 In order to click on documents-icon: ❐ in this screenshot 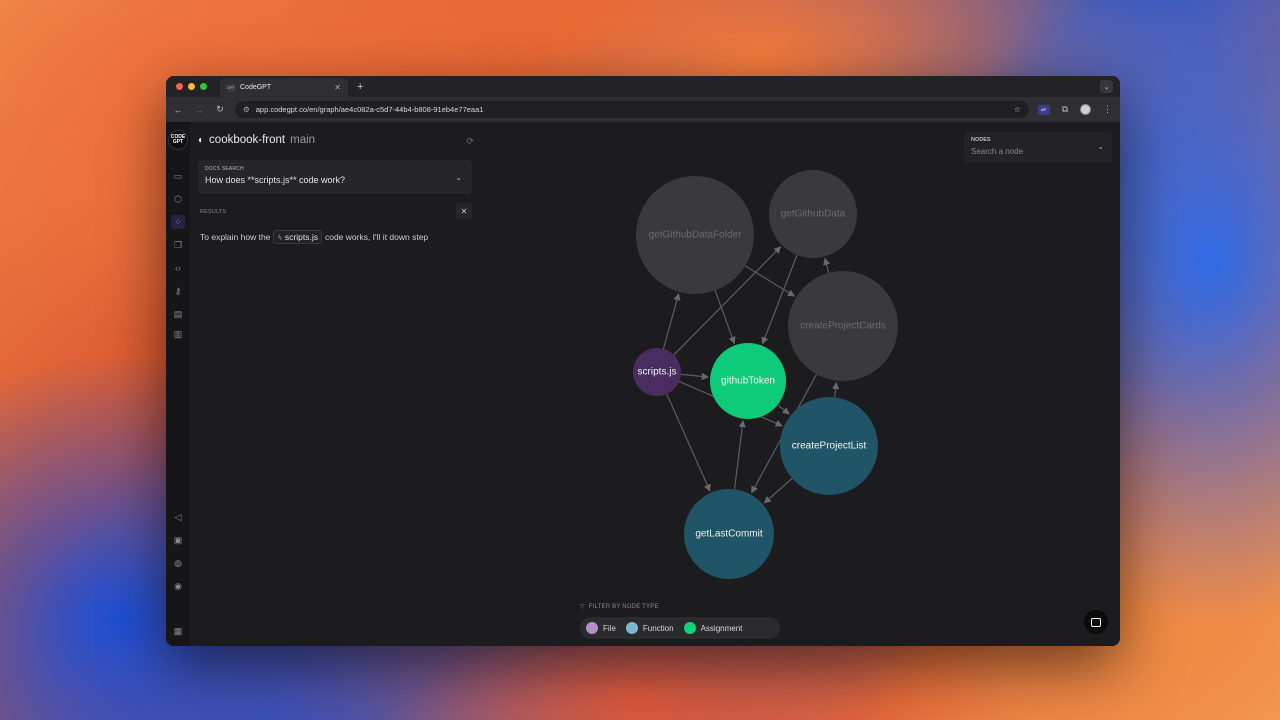, I will do `click(178, 245)`.